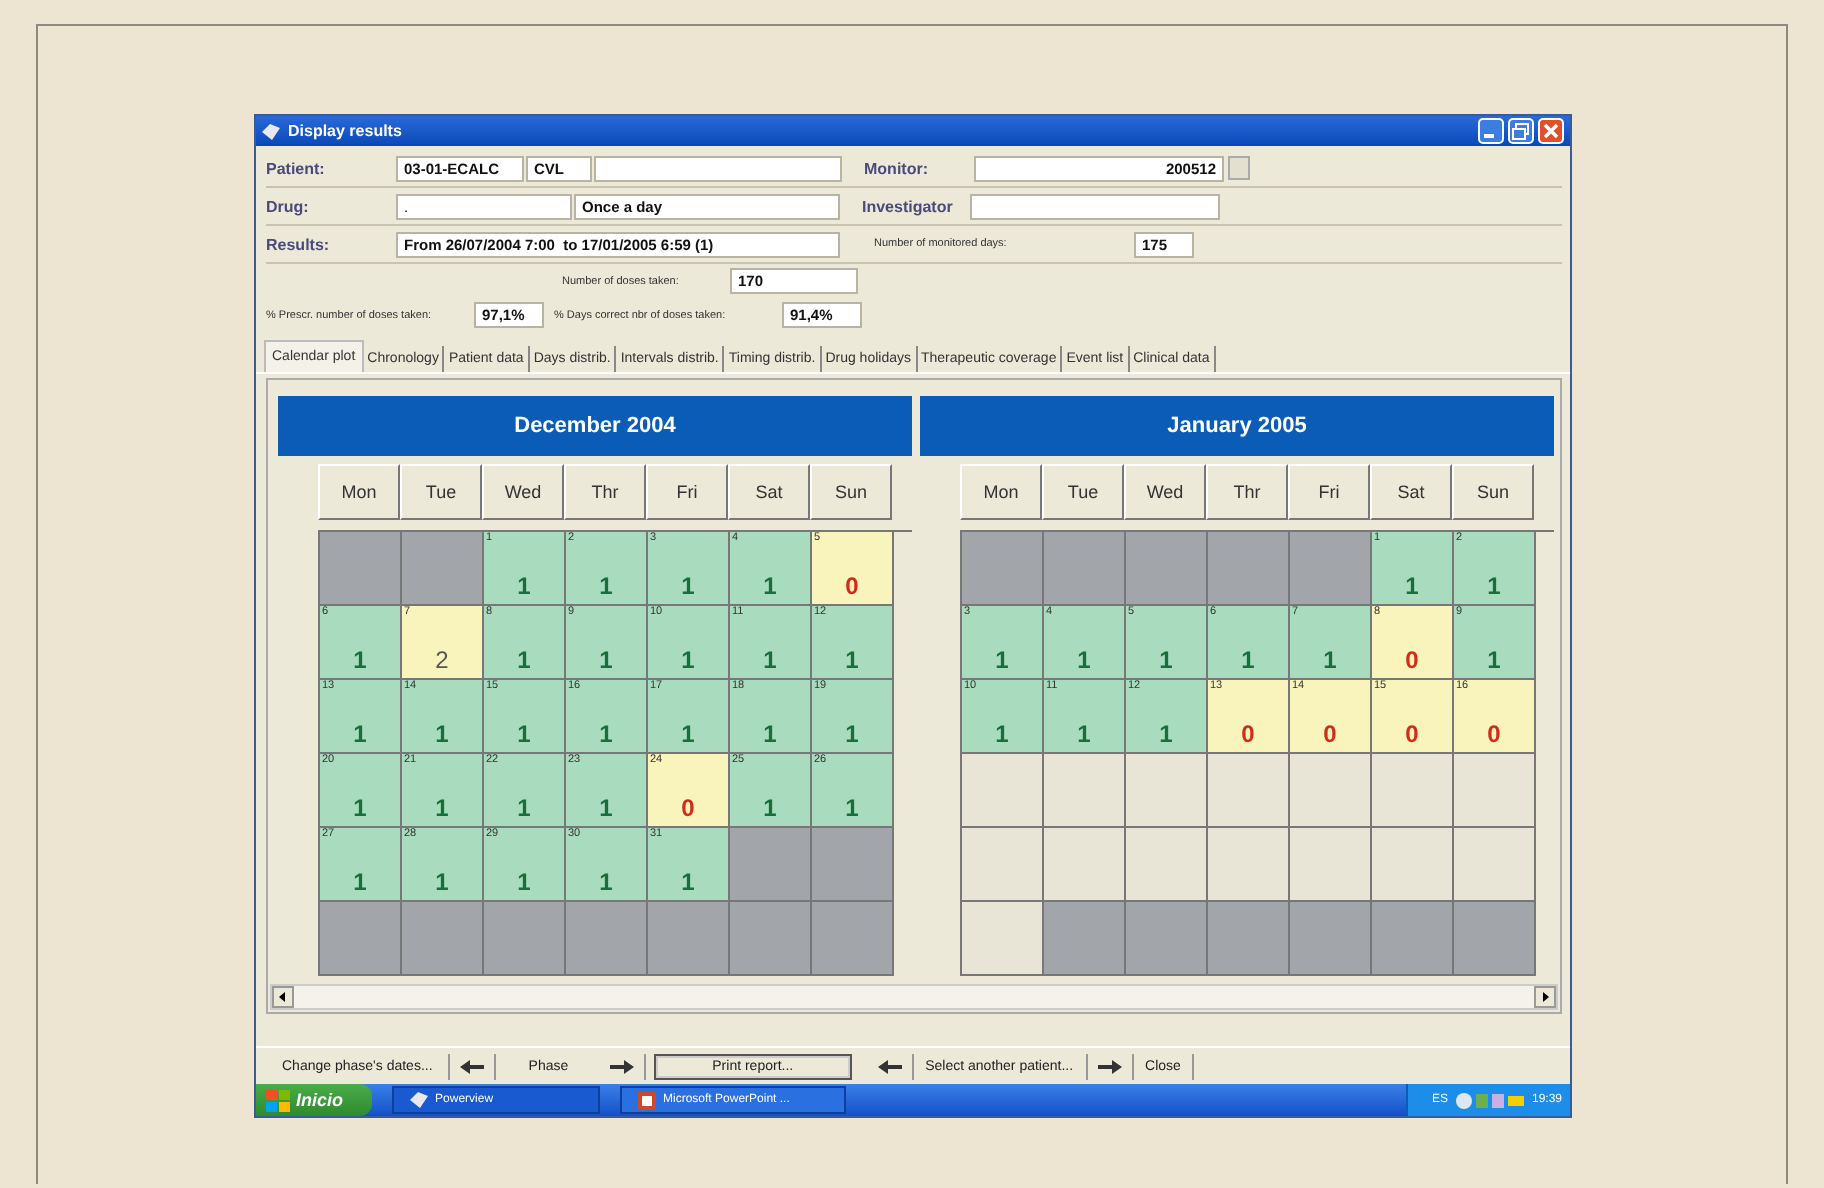  What do you see at coordinates (283, 997) in the screenshot?
I see `scroll-left-icon` at bounding box center [283, 997].